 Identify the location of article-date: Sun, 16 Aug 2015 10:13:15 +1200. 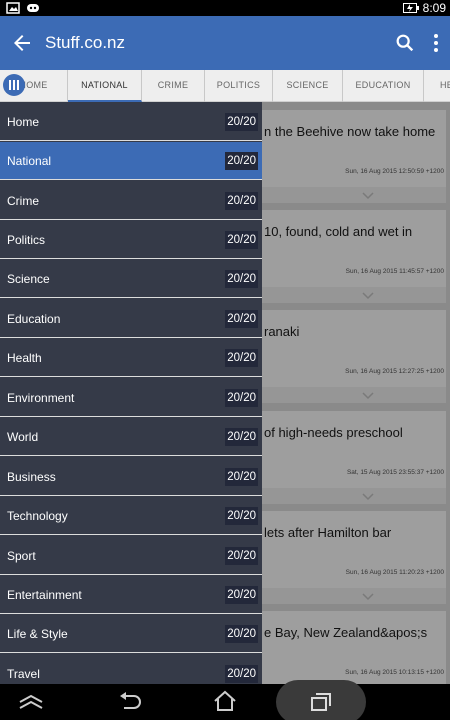
(394, 672).